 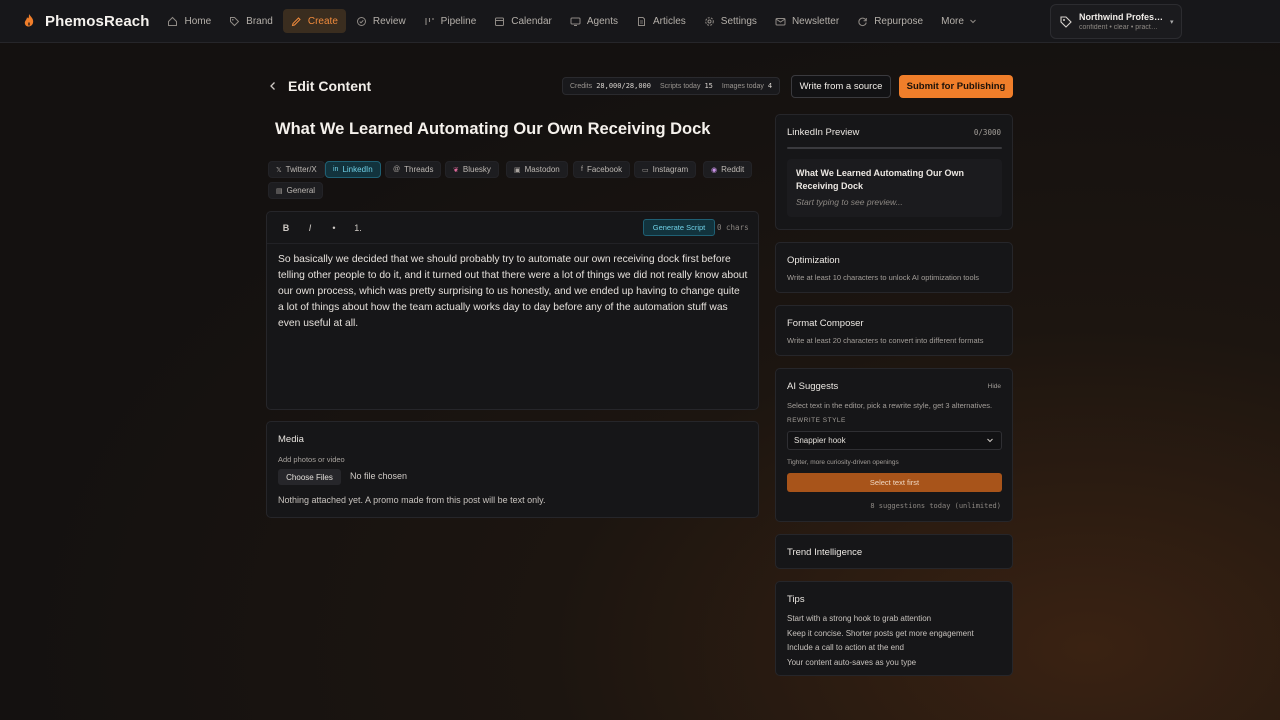 I want to click on credits-value: 28,000/28,000, so click(x=623, y=86).